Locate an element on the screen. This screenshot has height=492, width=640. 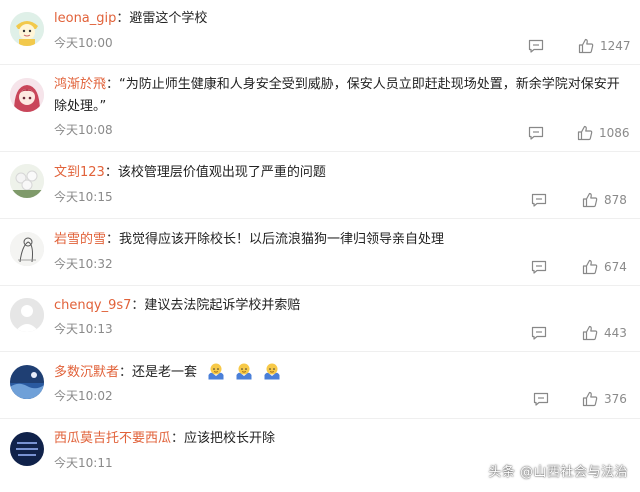
like-button: 878 is located at coordinates (604, 200).